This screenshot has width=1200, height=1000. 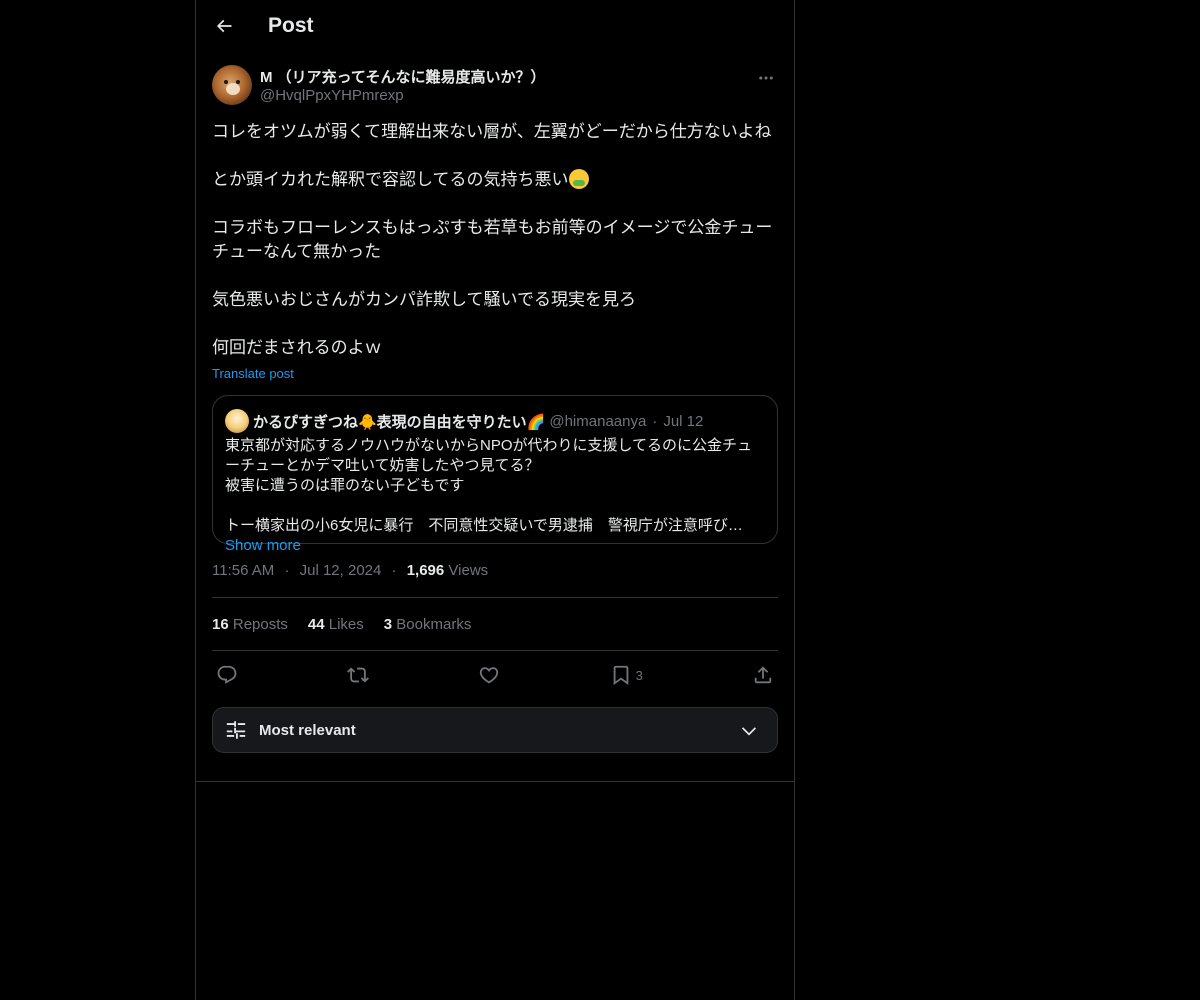 I want to click on bookmark-button: 3, so click(x=626, y=675).